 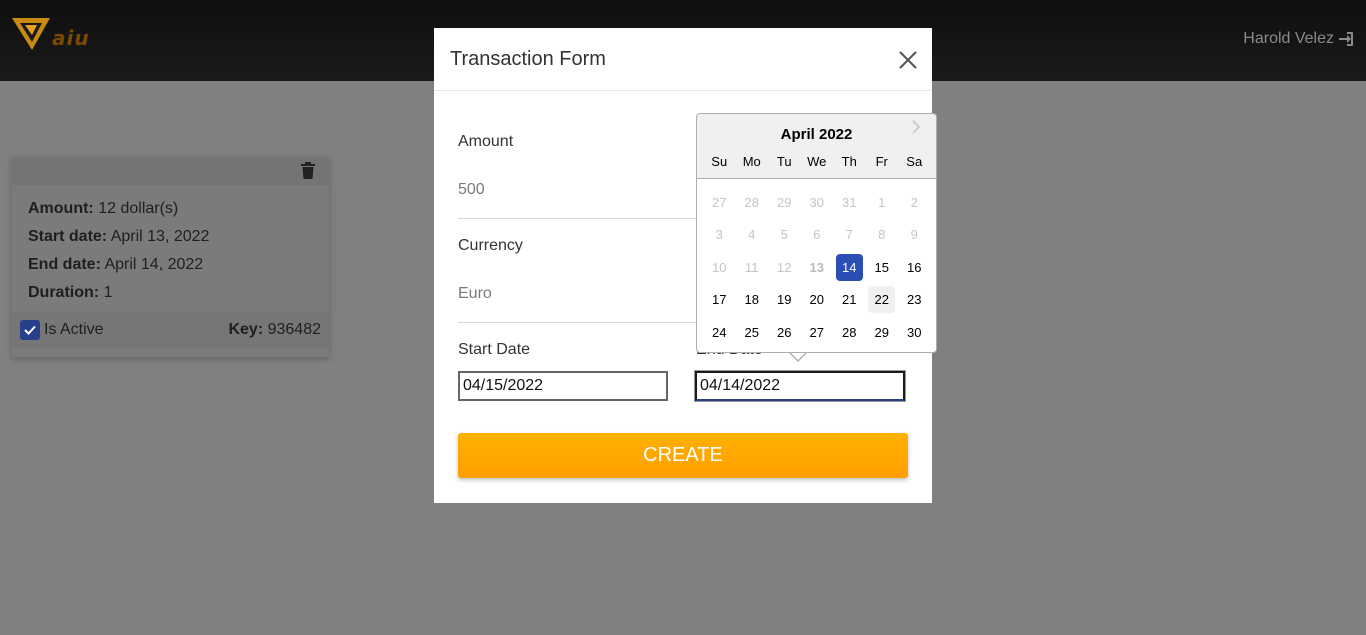 What do you see at coordinates (784, 267) in the screenshot?
I see `day-cell: 12` at bounding box center [784, 267].